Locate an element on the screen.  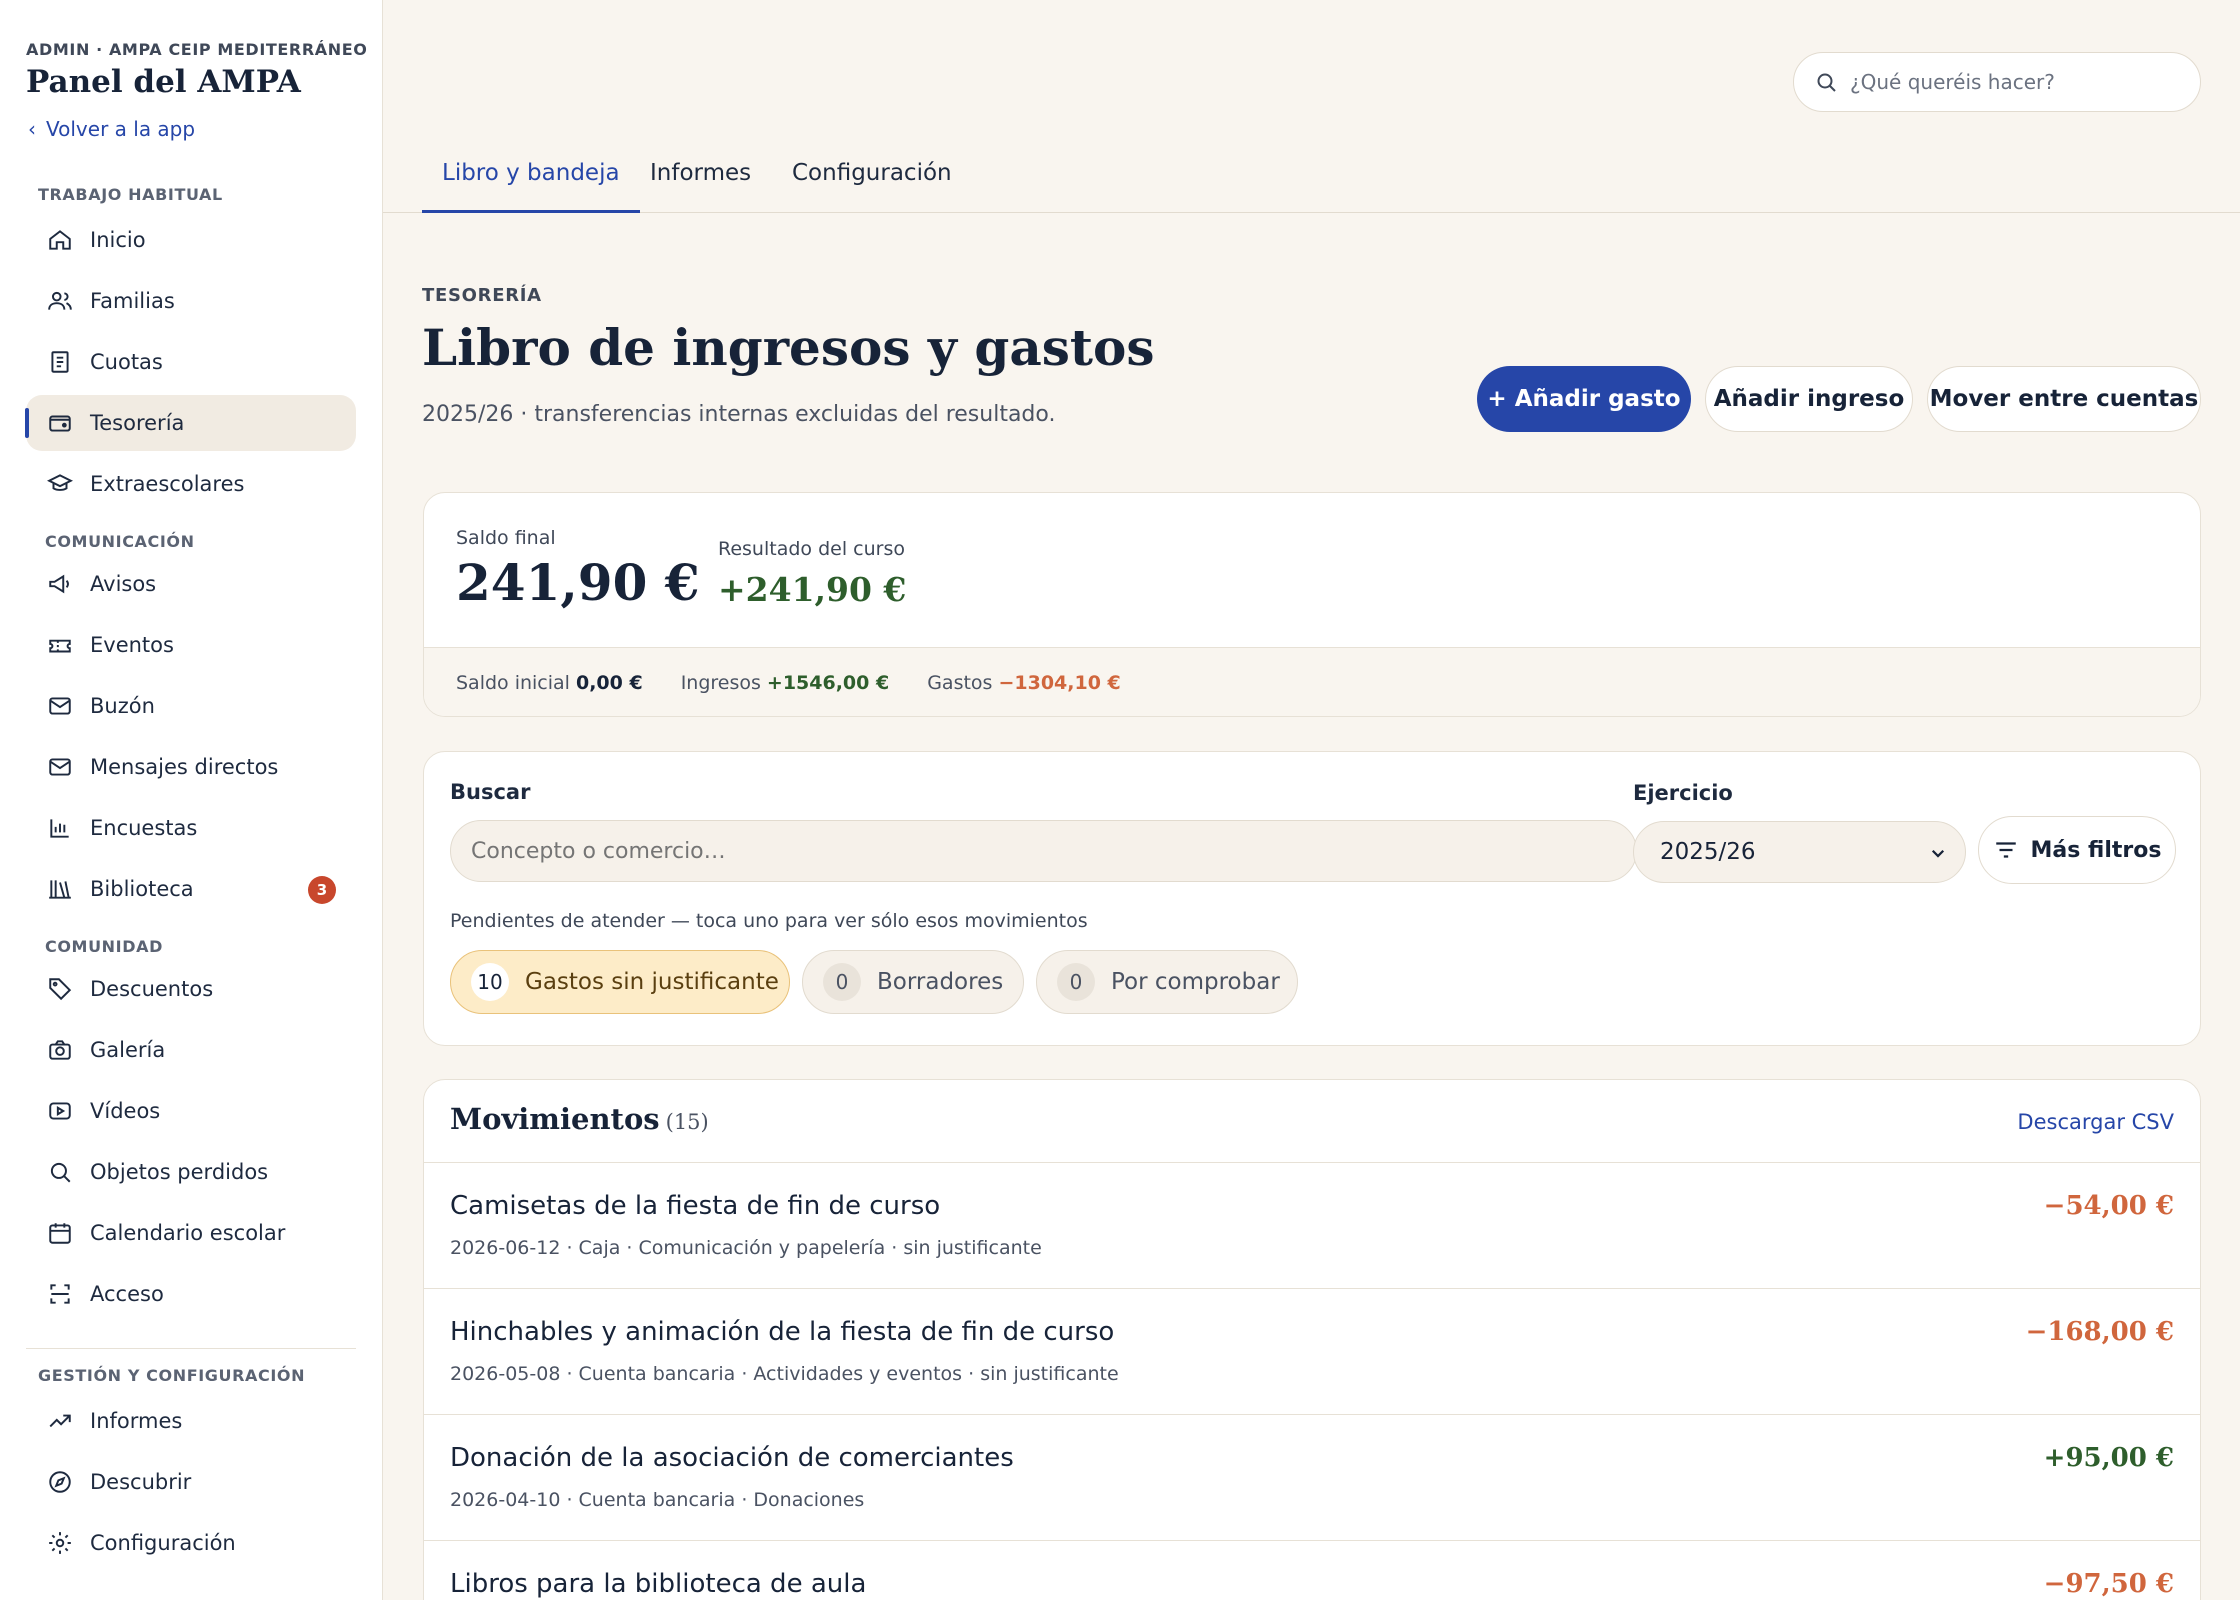
sidebar-item-encuestas: Encuestas is located at coordinates (191, 828).